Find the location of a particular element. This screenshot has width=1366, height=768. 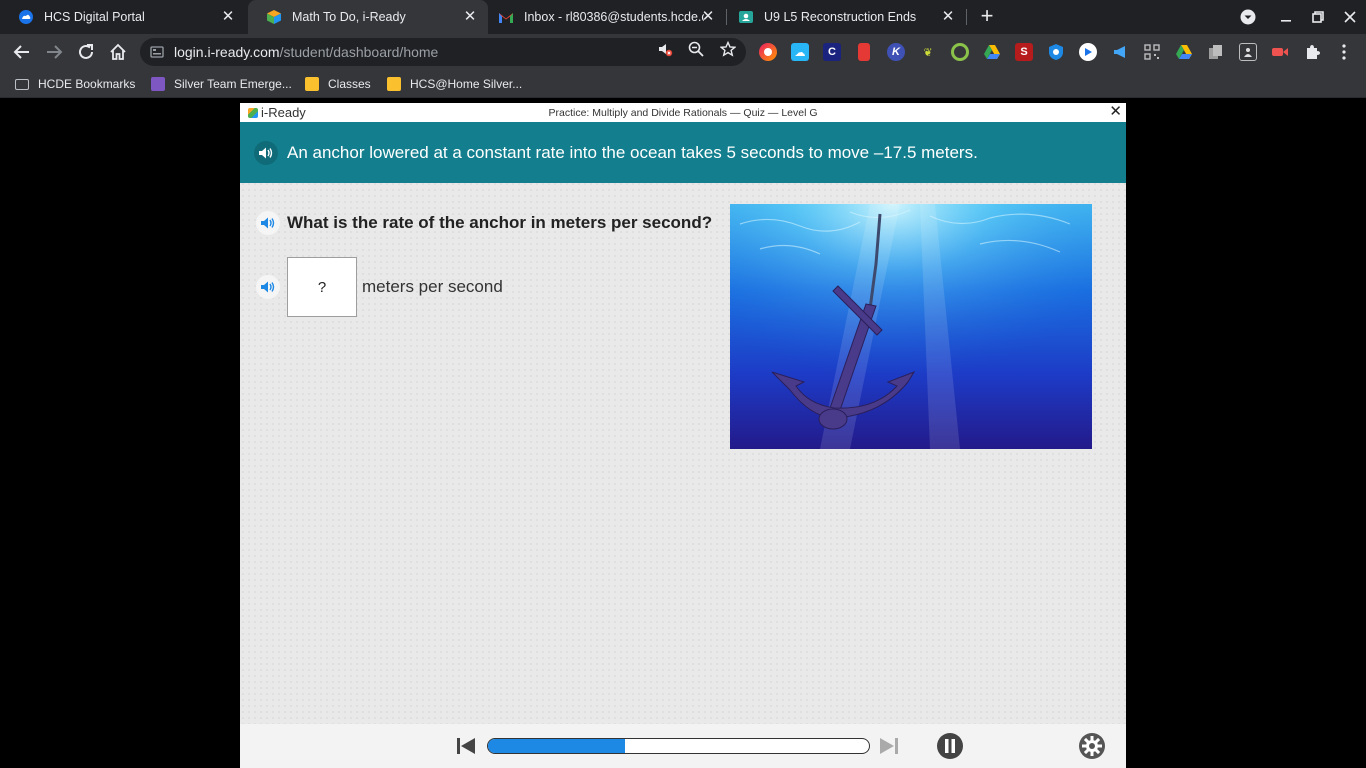

unit-label: meters per second is located at coordinates (432, 286).